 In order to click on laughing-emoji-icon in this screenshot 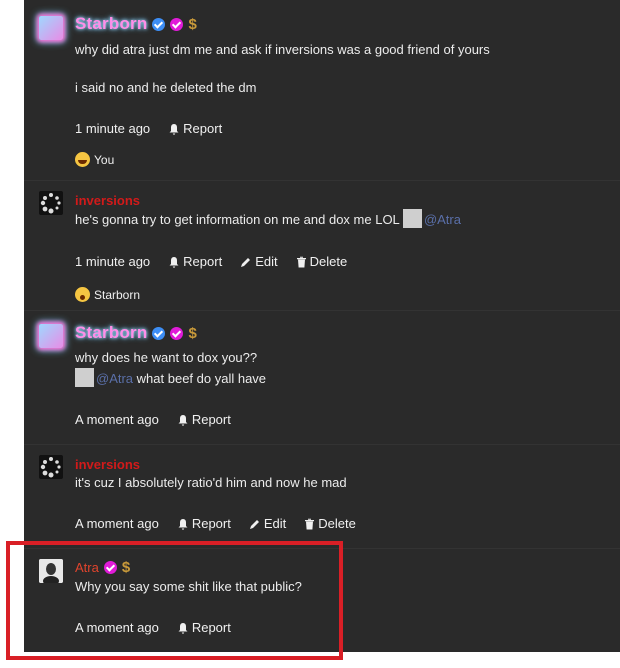, I will do `click(82, 159)`.